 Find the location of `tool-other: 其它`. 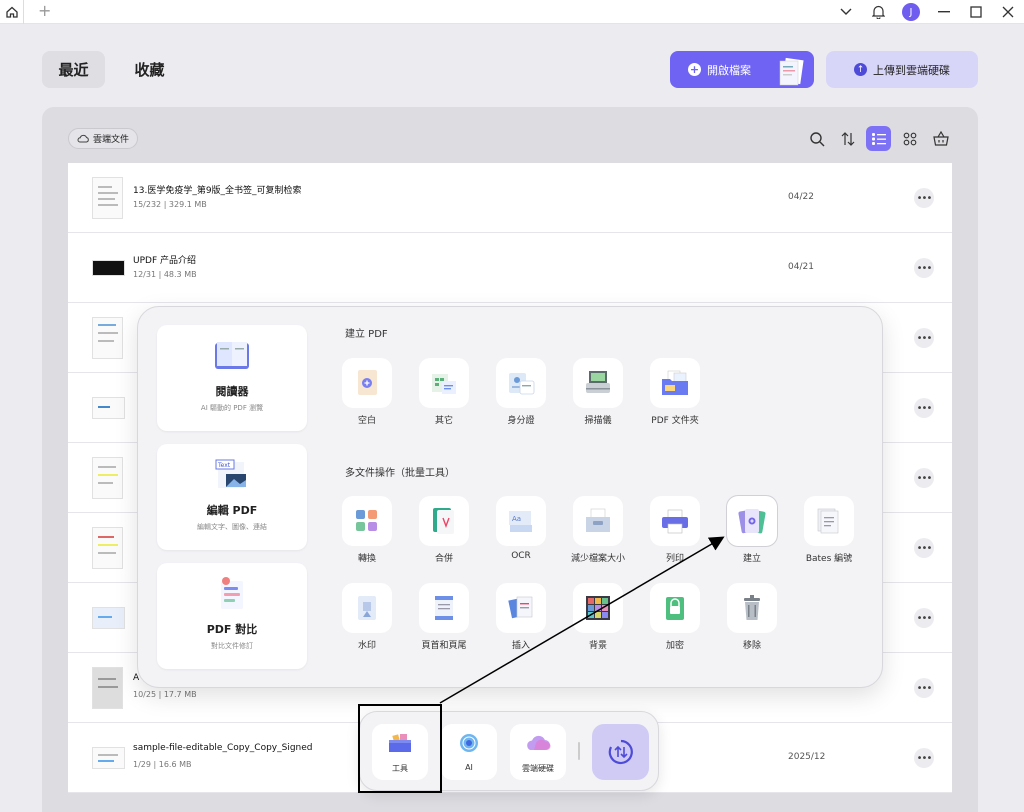

tool-other: 其它 is located at coordinates (444, 392).